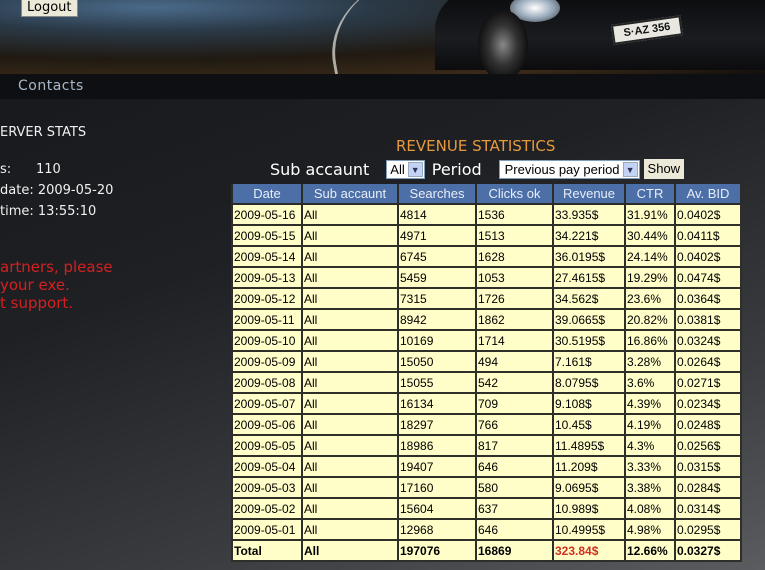  I want to click on table-cell: 9.0695$, so click(589, 487).